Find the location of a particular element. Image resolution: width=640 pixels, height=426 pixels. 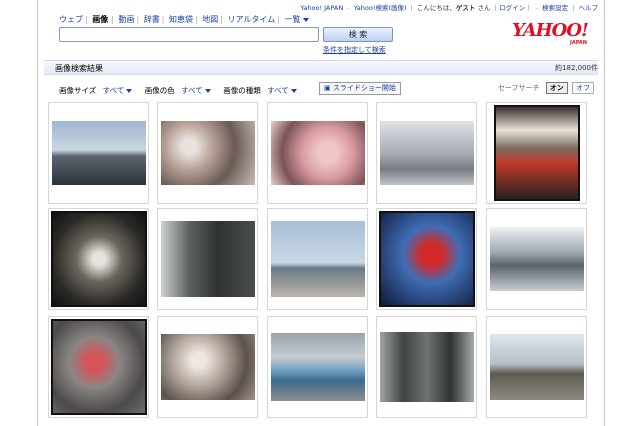

results-count: 約182,000件 is located at coordinates (576, 68).